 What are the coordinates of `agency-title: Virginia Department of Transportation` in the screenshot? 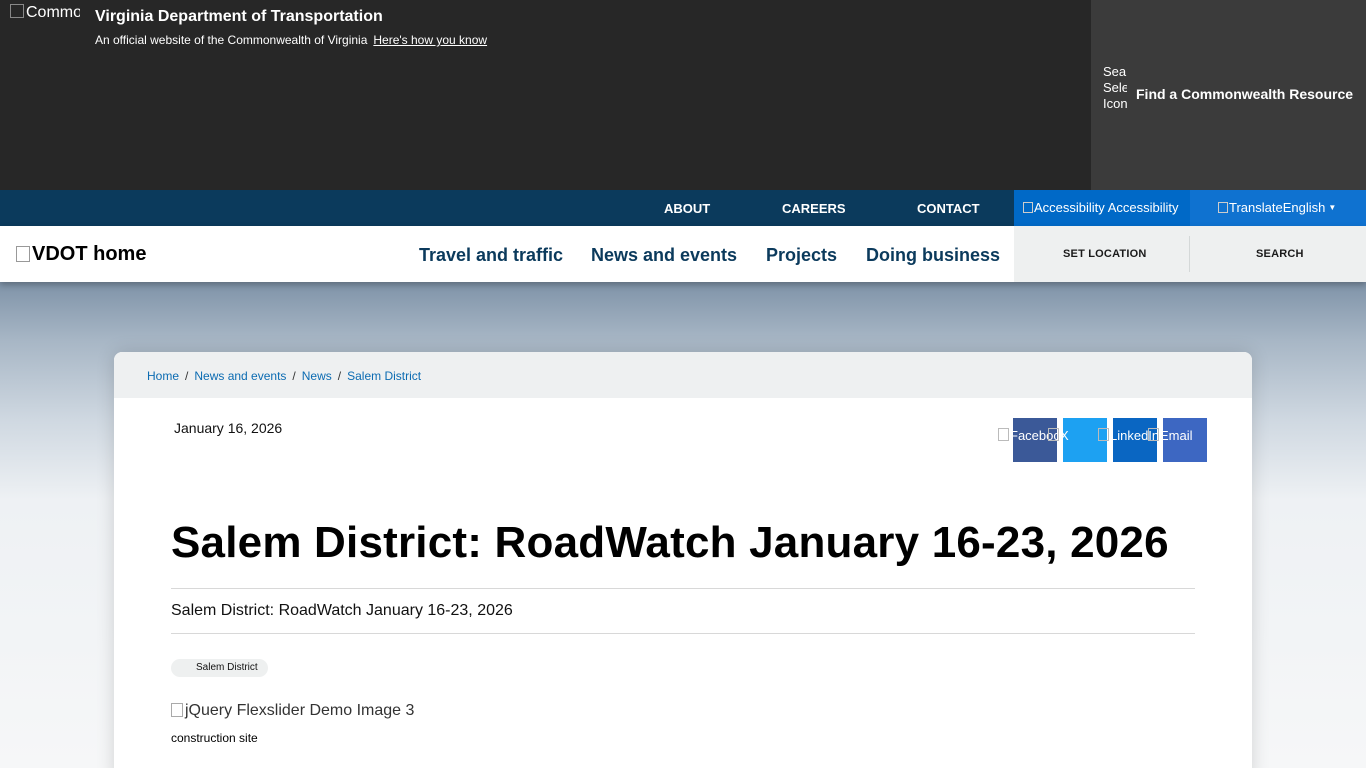 It's located at (239, 16).